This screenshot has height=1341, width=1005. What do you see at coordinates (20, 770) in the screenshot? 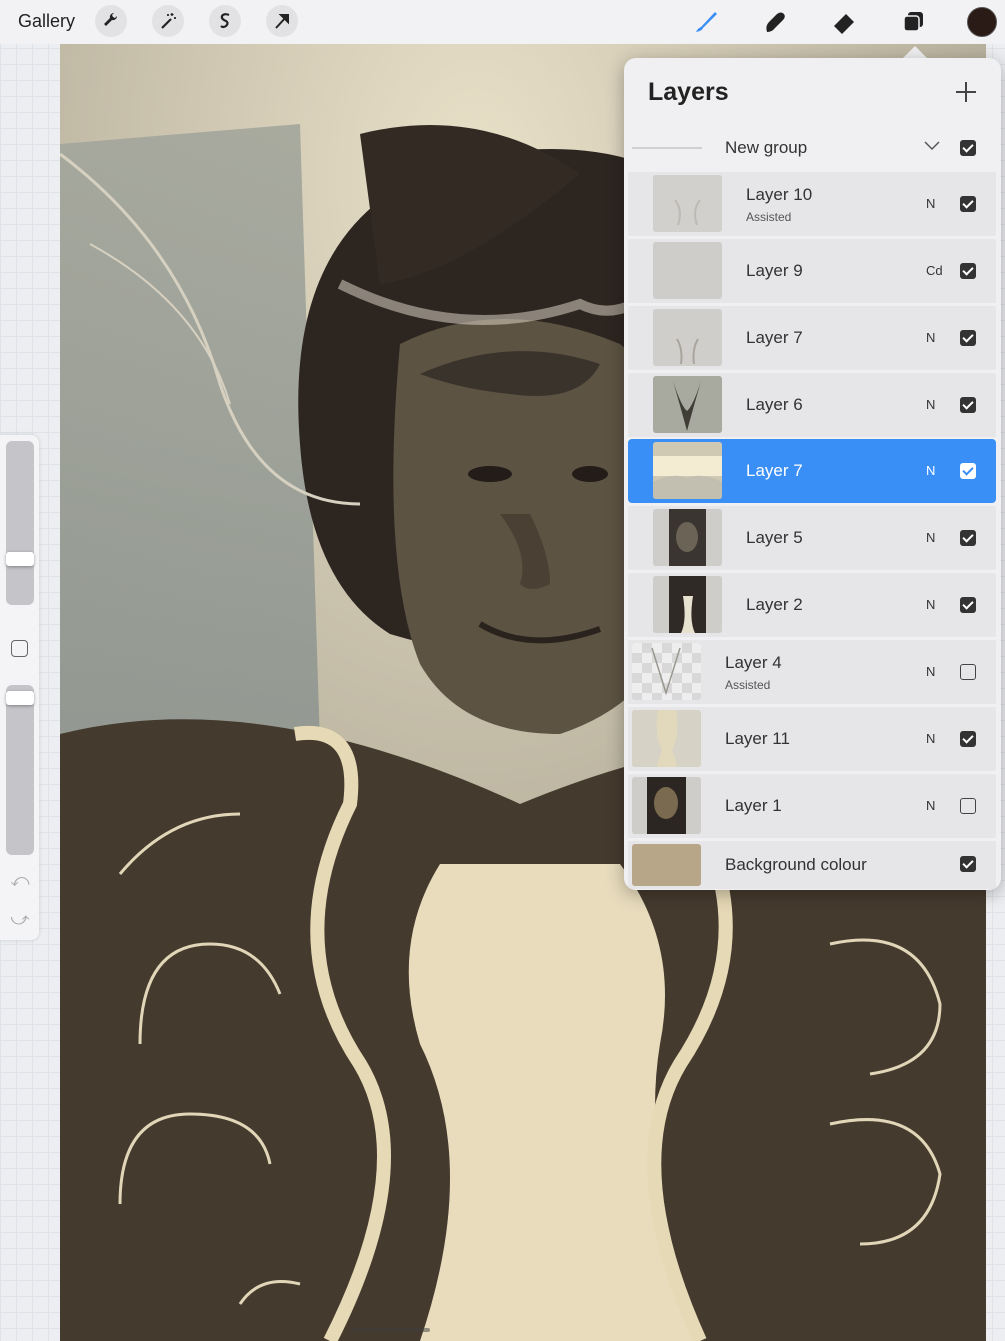
I see `opacity-slider` at bounding box center [20, 770].